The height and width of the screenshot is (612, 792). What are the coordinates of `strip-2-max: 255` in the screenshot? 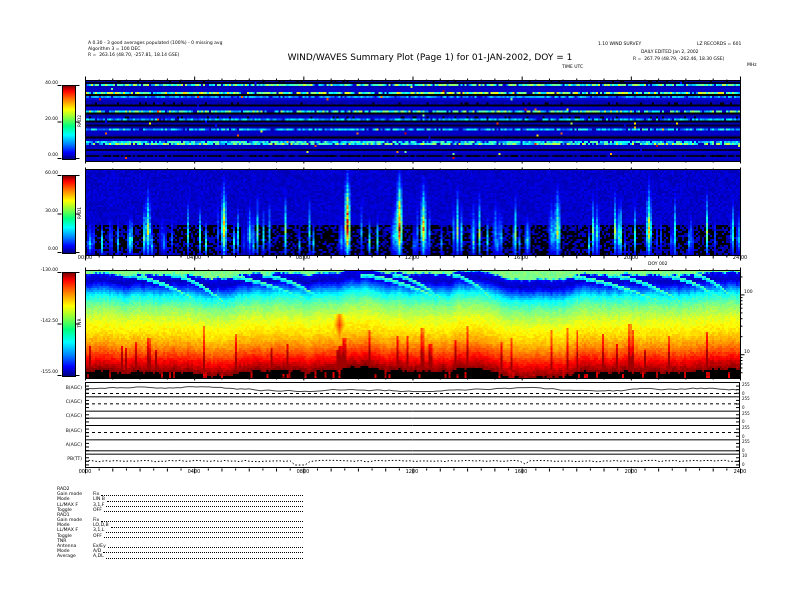 It's located at (746, 413).